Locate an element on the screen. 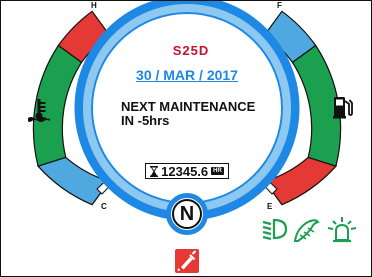 The height and width of the screenshot is (277, 372). temp-low-label: C is located at coordinates (104, 206).